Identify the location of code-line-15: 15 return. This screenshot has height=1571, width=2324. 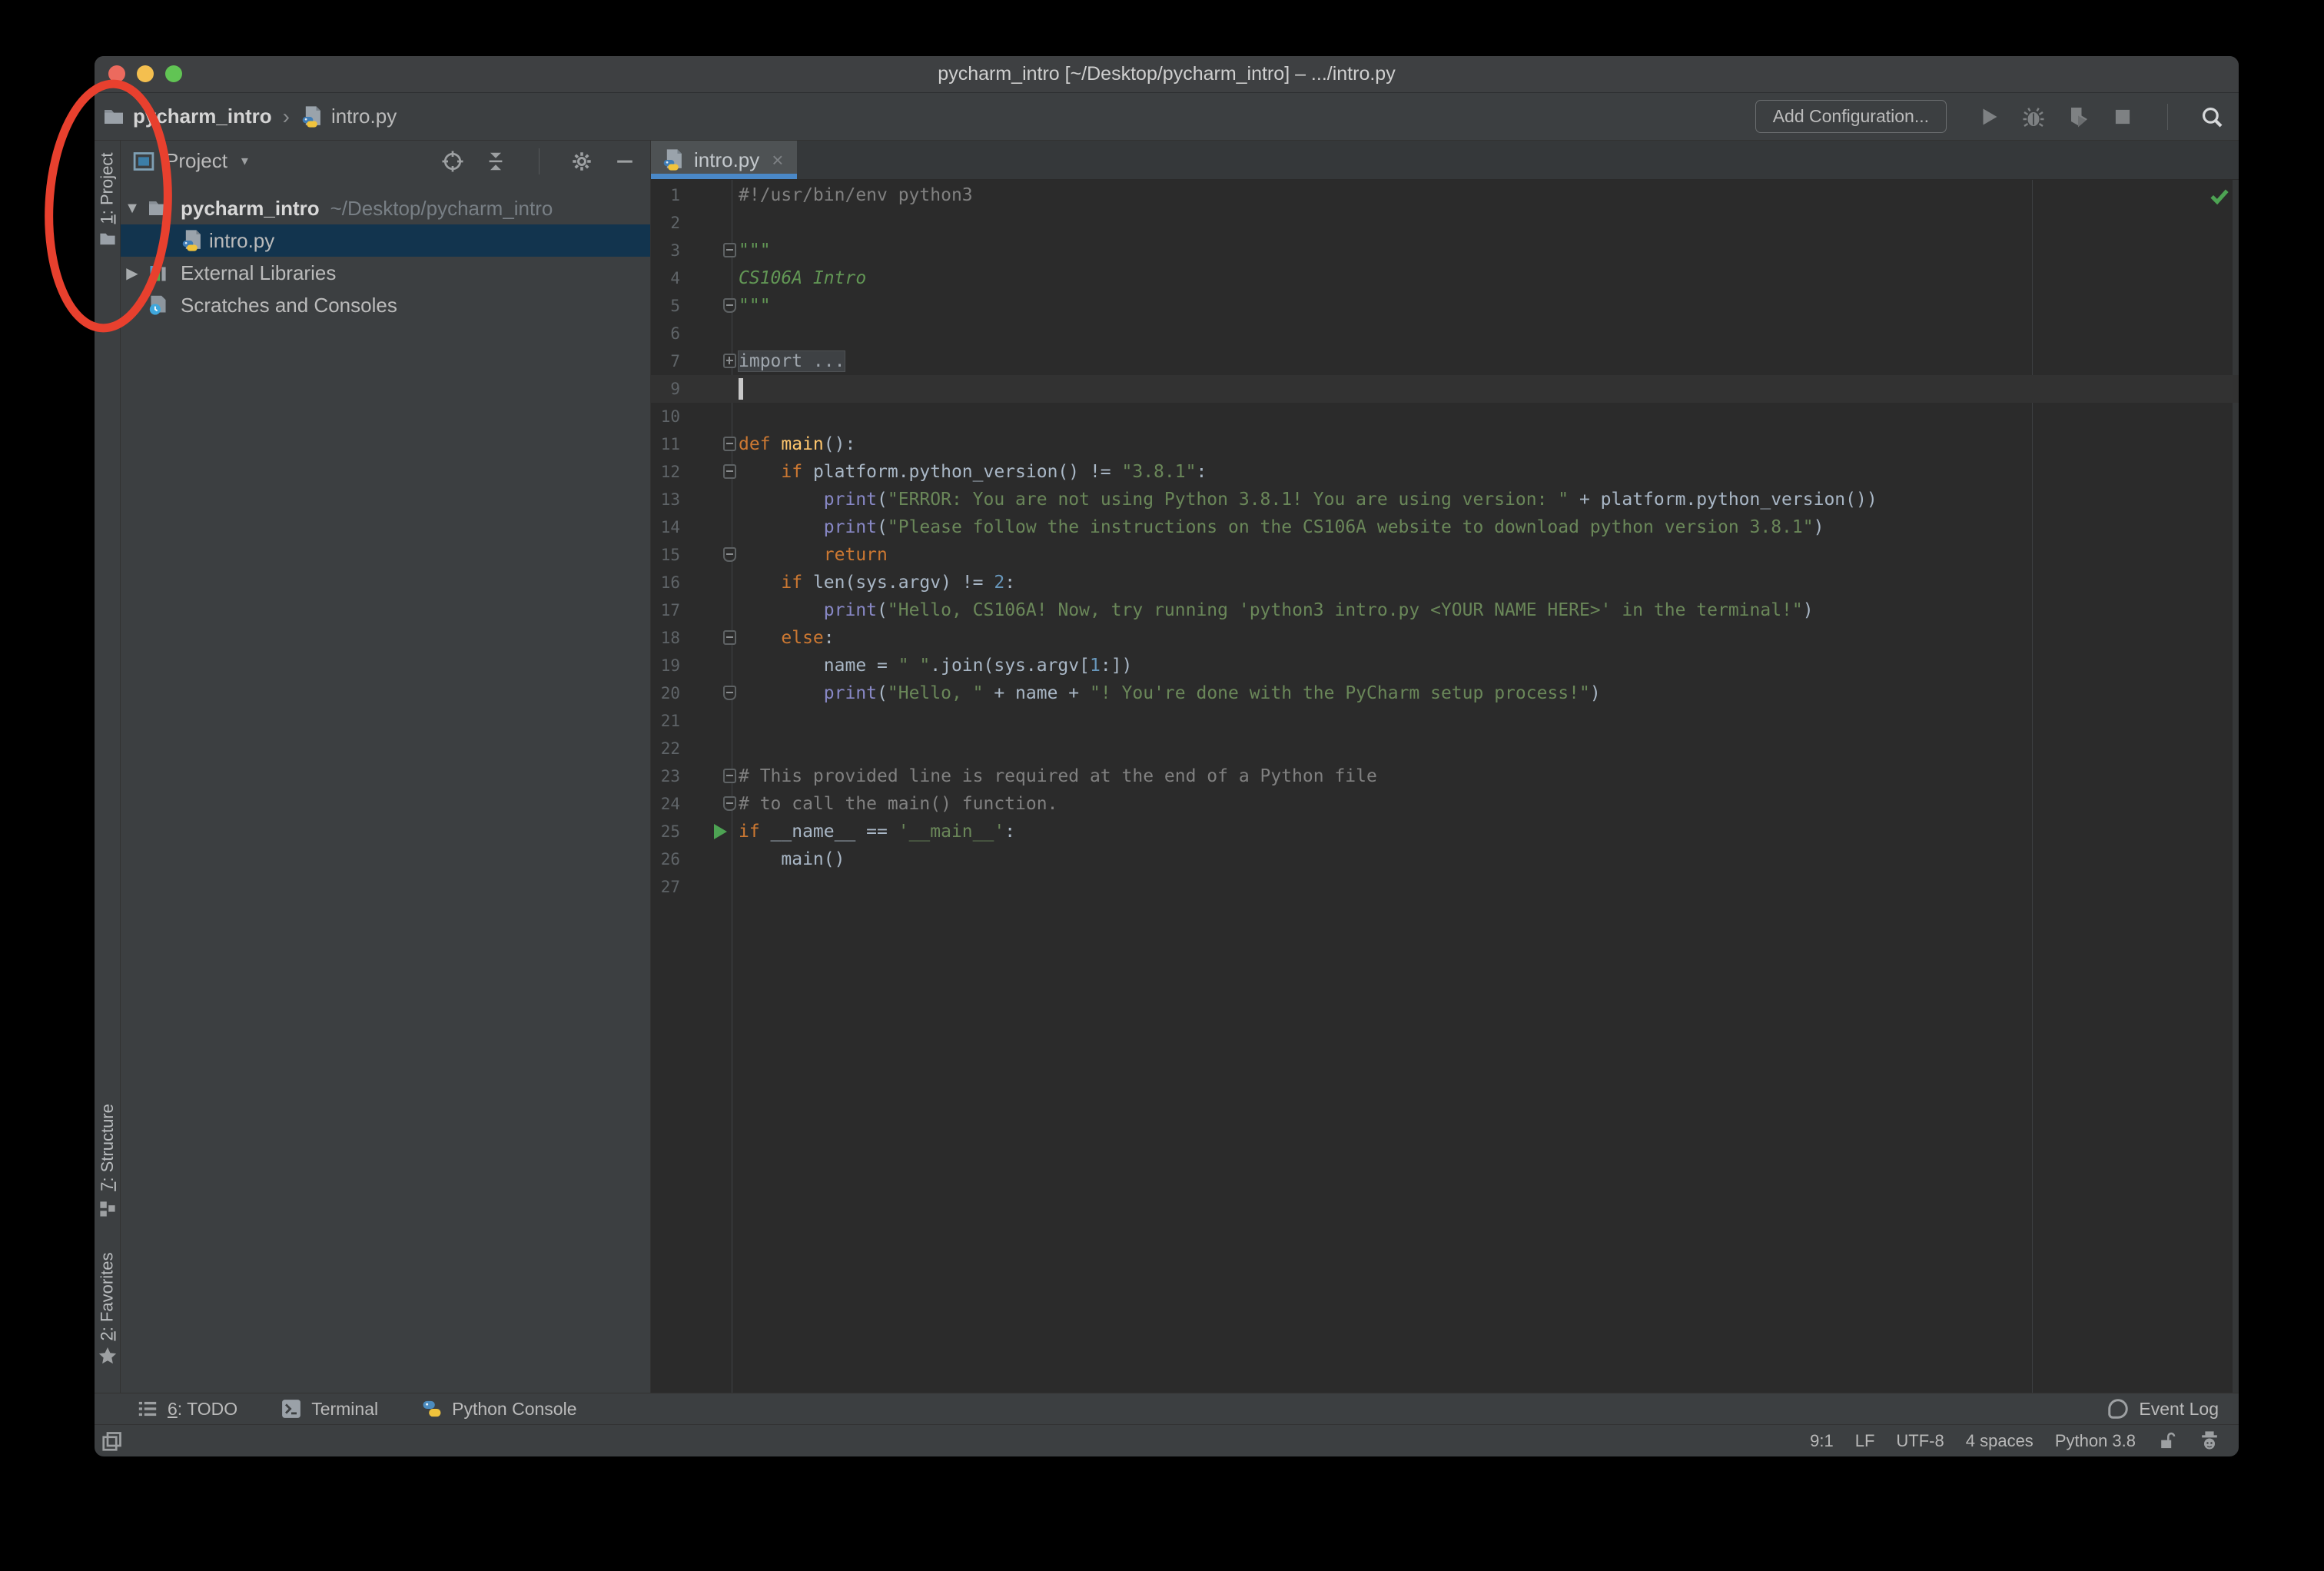
(1445, 555).